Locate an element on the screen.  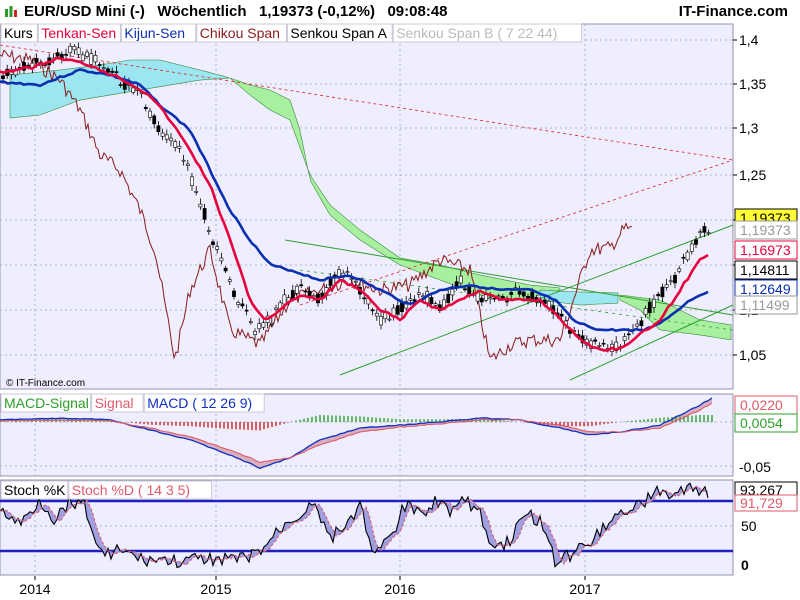
macd-legend-item: MACD-Signal is located at coordinates (46, 403).